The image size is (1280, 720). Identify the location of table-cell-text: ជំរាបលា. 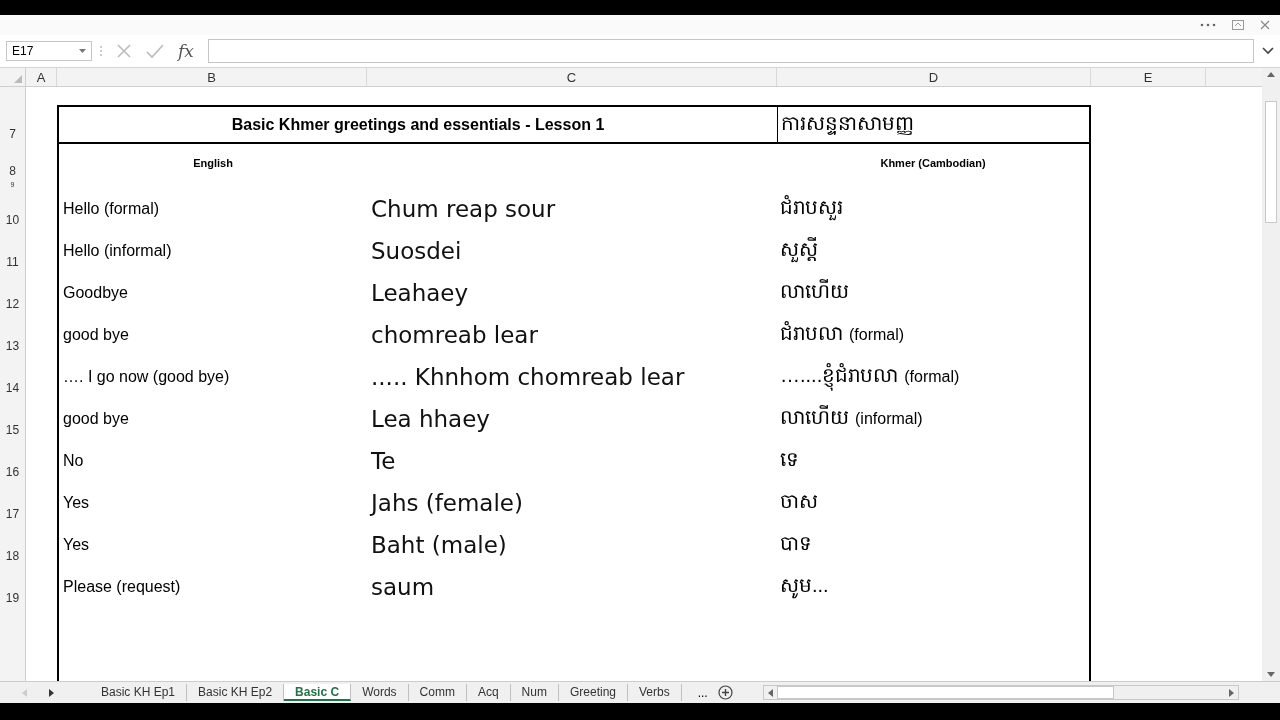
(811, 333).